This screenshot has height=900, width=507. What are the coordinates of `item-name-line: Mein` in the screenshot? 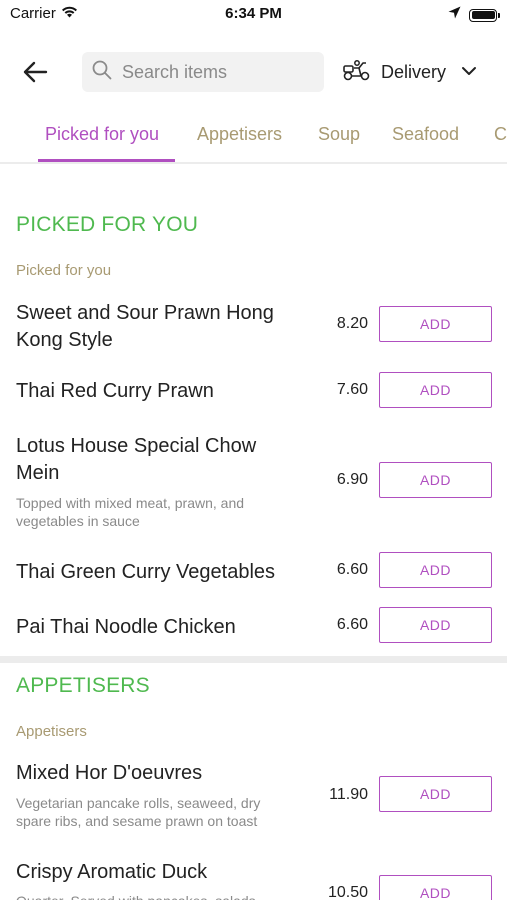 It's located at (38, 473).